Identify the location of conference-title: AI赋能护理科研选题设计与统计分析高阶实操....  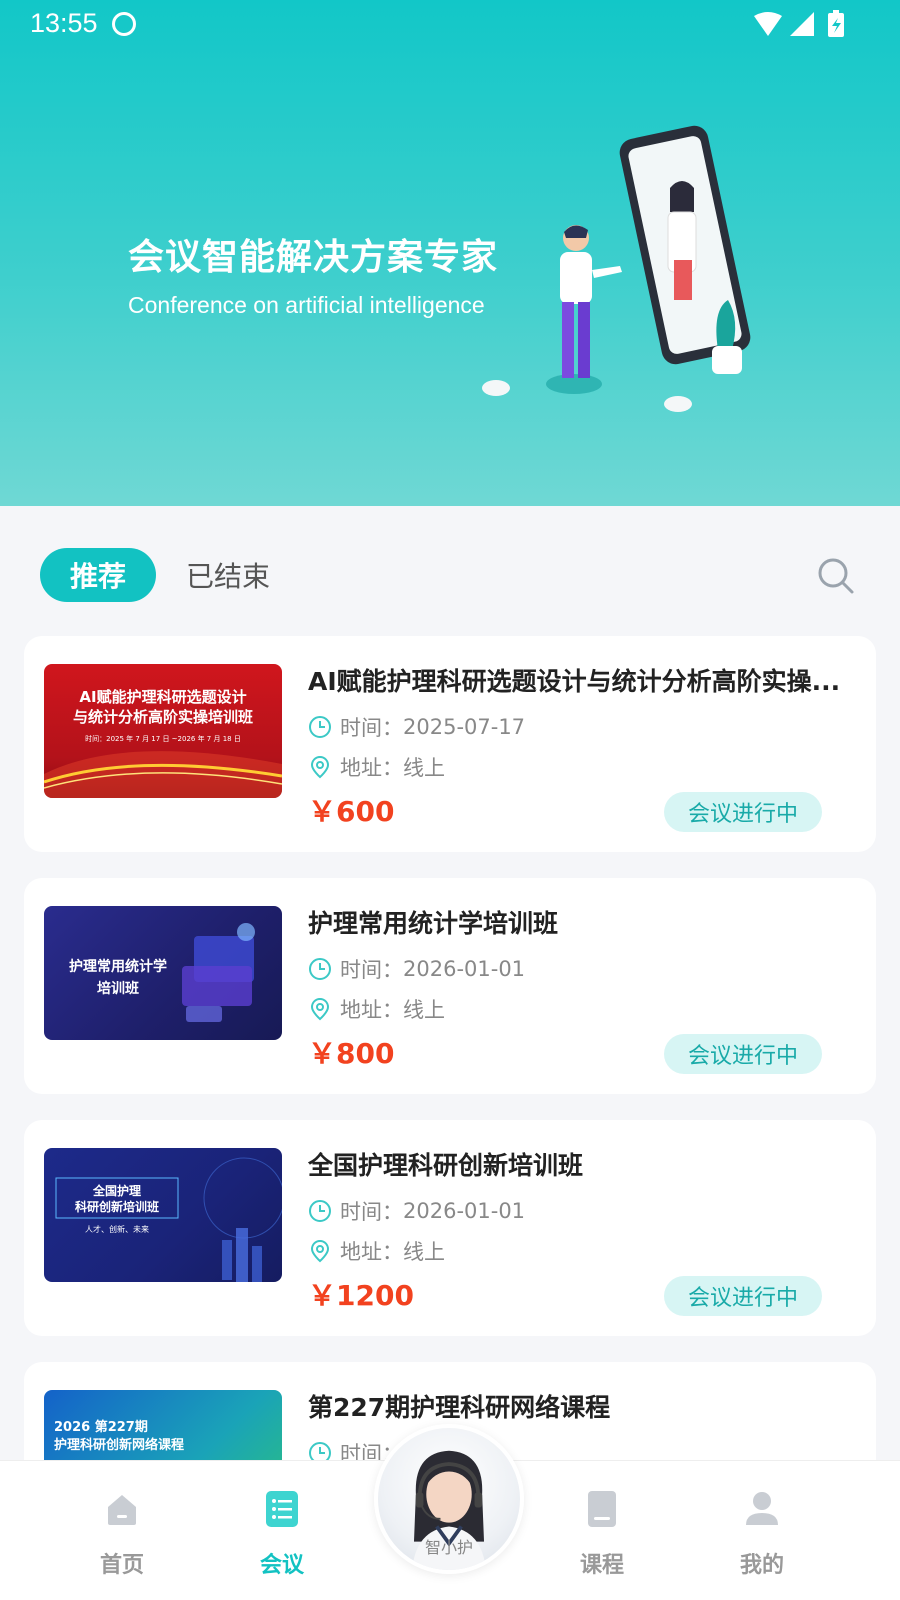
(578, 680).